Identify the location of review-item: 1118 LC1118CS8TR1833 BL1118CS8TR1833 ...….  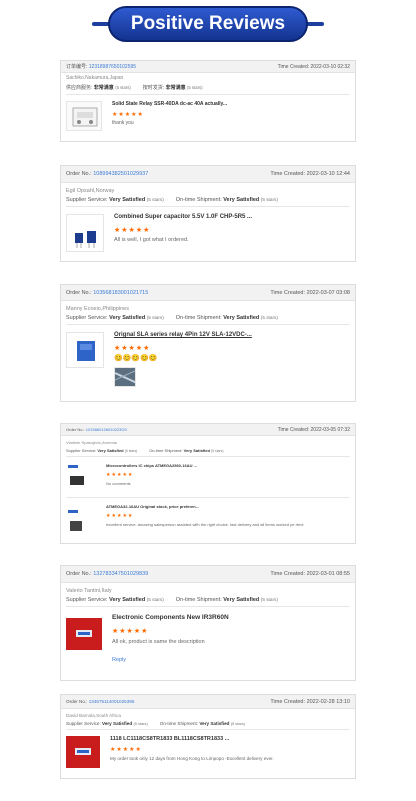
(208, 752).